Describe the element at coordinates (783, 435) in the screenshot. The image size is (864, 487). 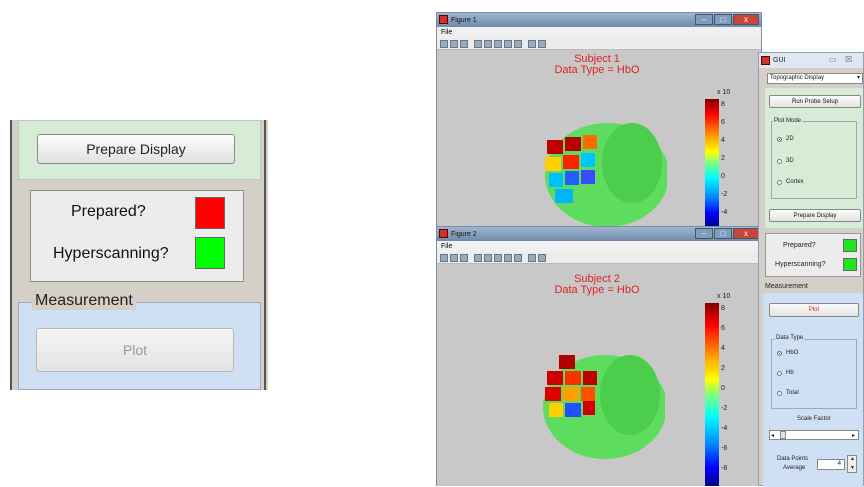
I see `slider-thumb` at that location.